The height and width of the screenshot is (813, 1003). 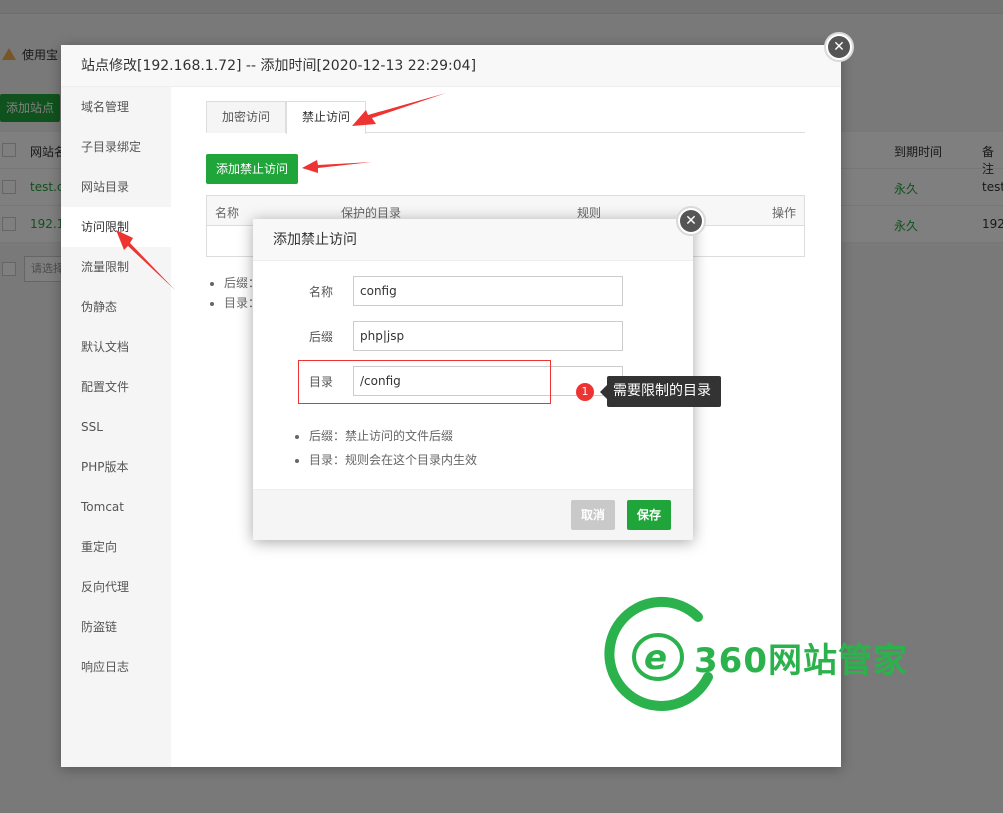 What do you see at coordinates (320, 337) in the screenshot?
I see `suffix-label: 后缀` at bounding box center [320, 337].